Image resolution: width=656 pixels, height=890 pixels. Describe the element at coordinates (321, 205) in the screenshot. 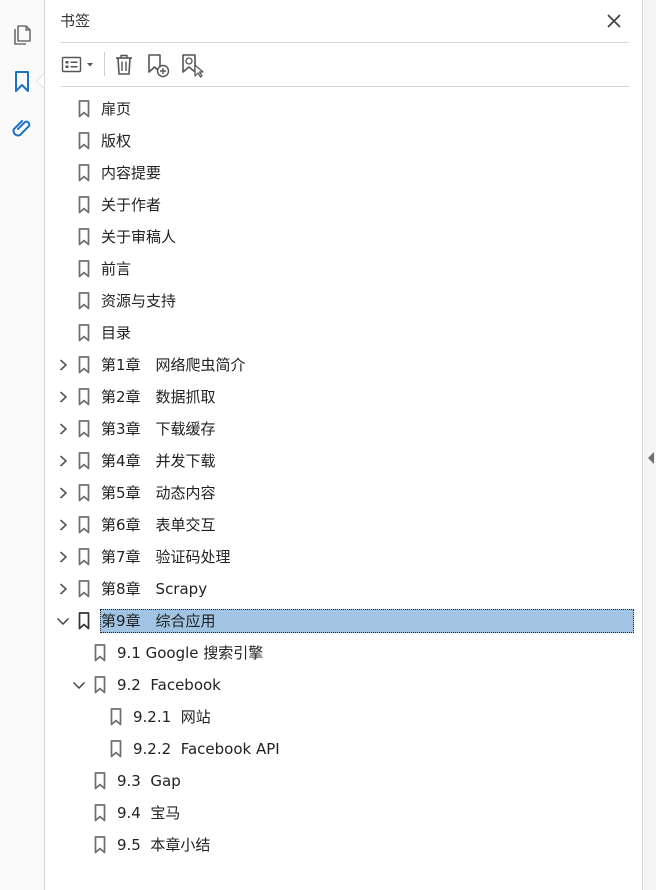

I see `bookmark-item: 关于作者` at that location.